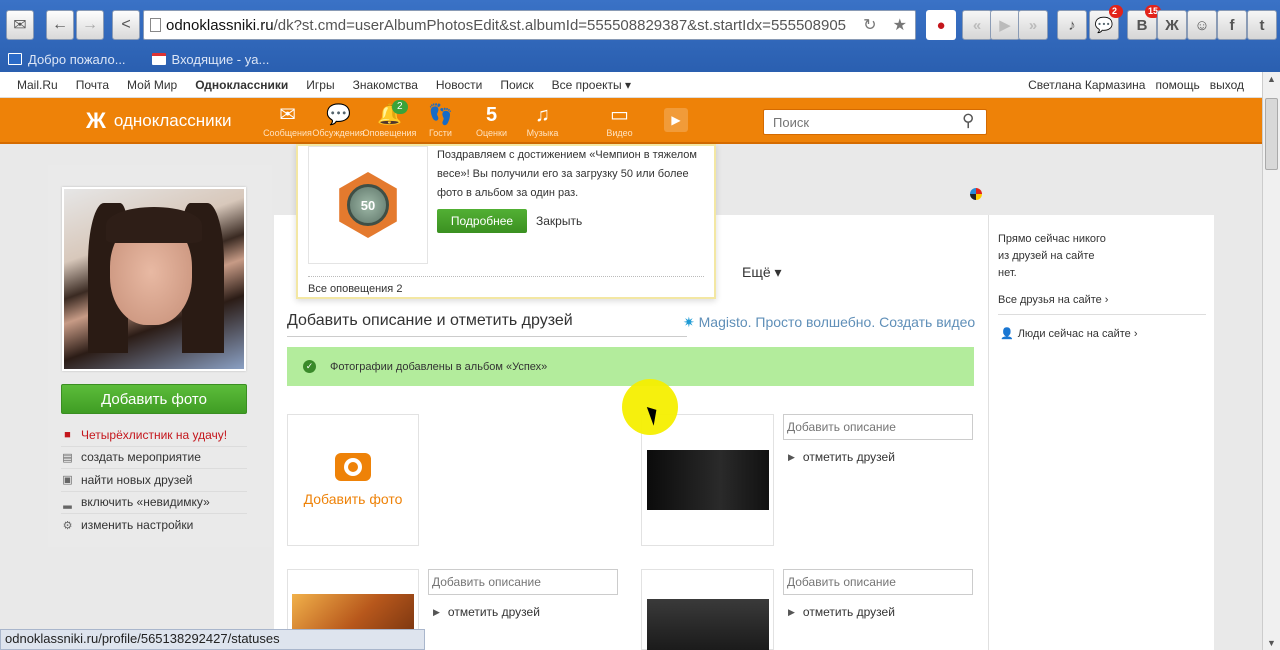  Describe the element at coordinates (338, 115) in the screenshot. I see `discussions-icon: 💬` at that location.